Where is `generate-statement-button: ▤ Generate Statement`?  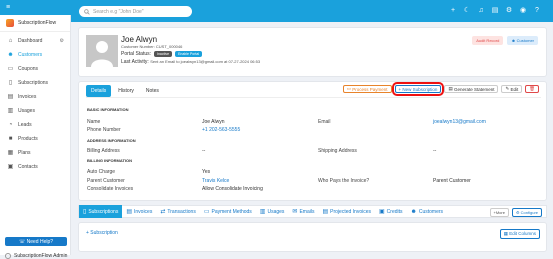 generate-statement-button: ▤ Generate Statement is located at coordinates (471, 89).